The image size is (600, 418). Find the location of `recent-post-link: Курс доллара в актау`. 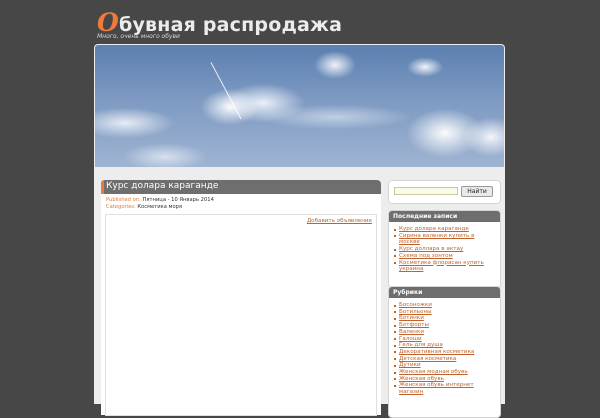

recent-post-link: Курс доллара в актау is located at coordinates (445, 249).